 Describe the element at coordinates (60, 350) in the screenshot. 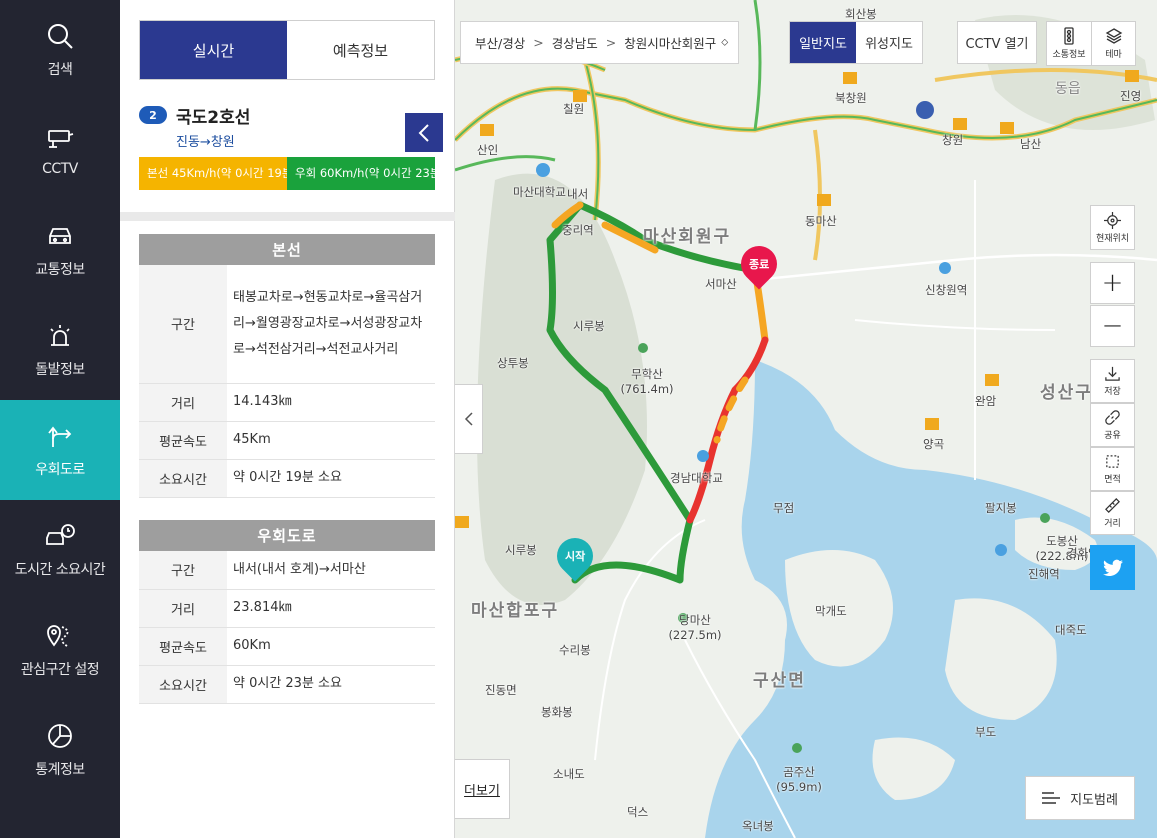

I see `nav-item-incident: 돌발정보` at that location.